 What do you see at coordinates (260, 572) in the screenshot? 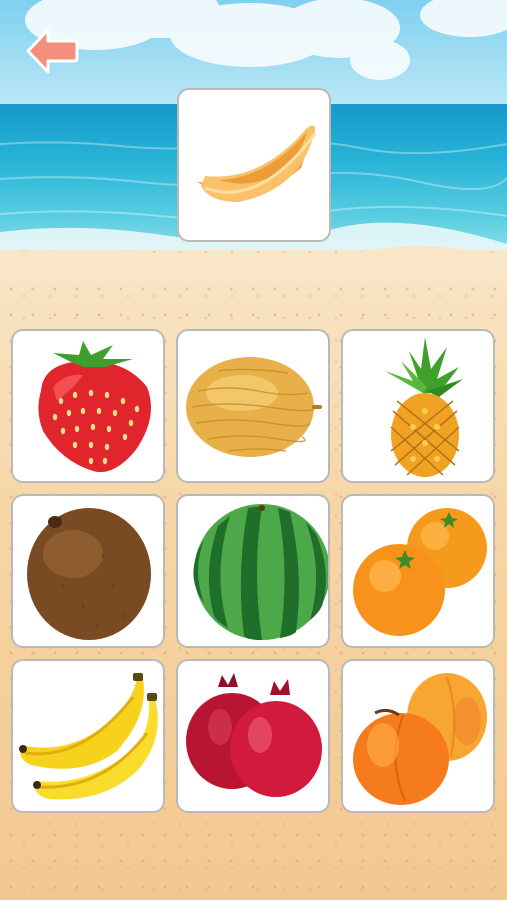
I see `watermelon-icon` at bounding box center [260, 572].